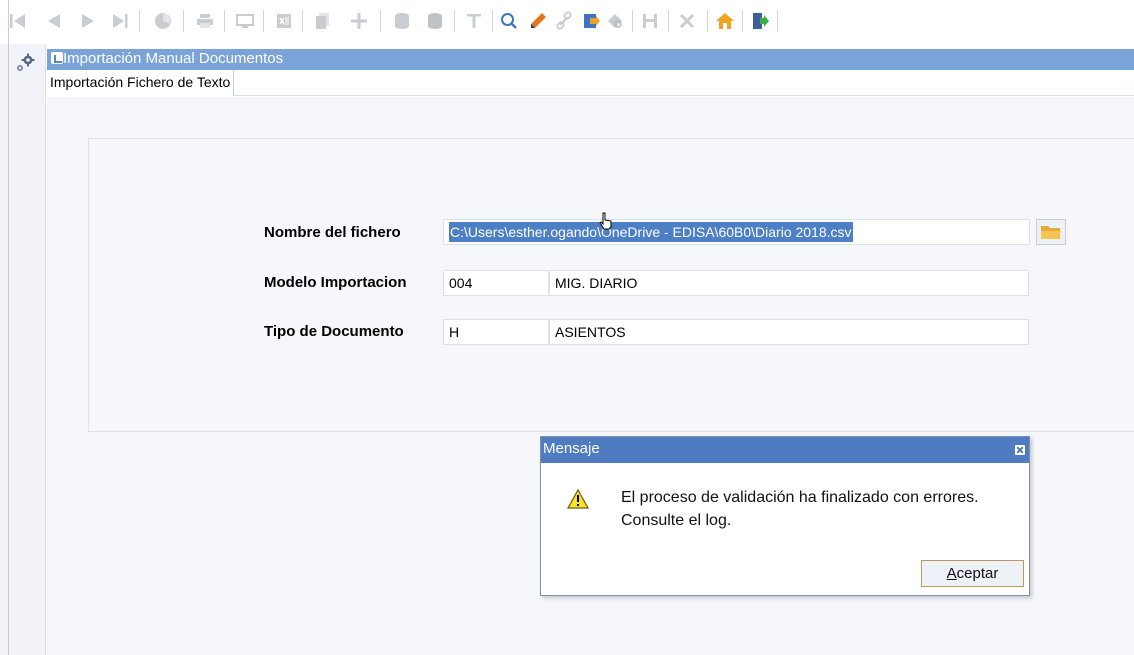 This screenshot has height=655, width=1134. Describe the element at coordinates (789, 332) in the screenshot. I see `document-type-description: ASIENTOS` at that location.